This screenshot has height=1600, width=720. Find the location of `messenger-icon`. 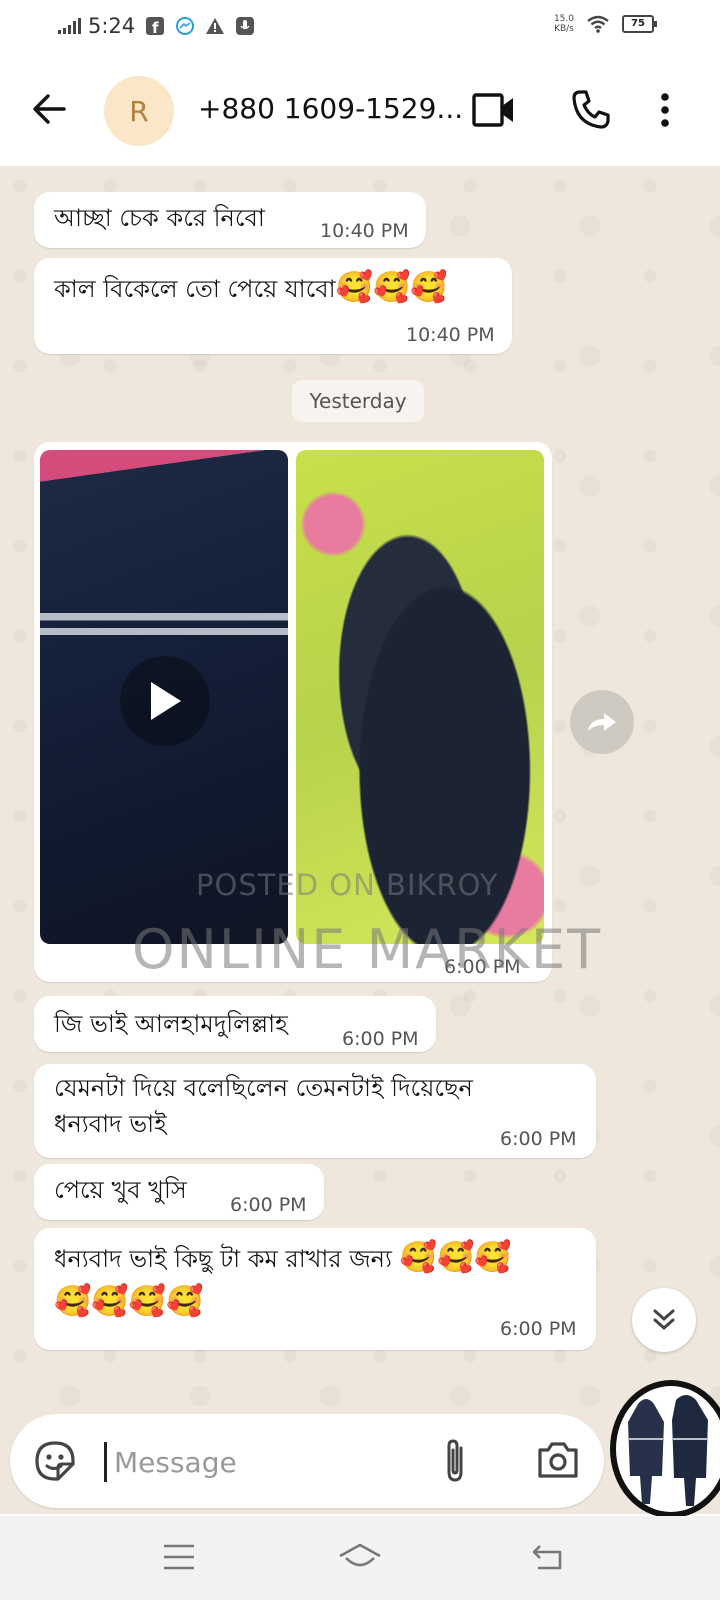

messenger-icon is located at coordinates (185, 26).